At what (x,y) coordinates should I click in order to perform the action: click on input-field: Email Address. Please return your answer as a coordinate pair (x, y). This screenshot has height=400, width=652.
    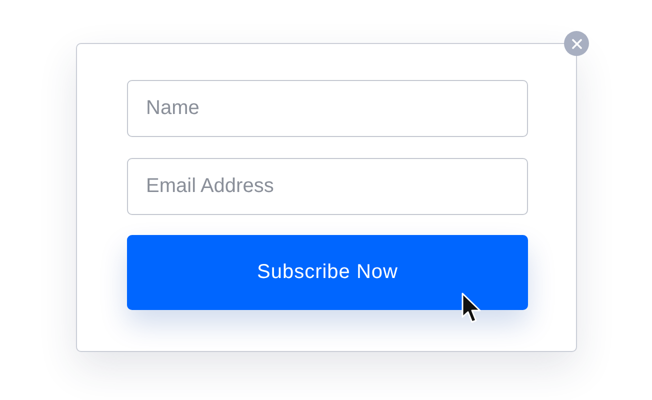
    Looking at the image, I should click on (327, 186).